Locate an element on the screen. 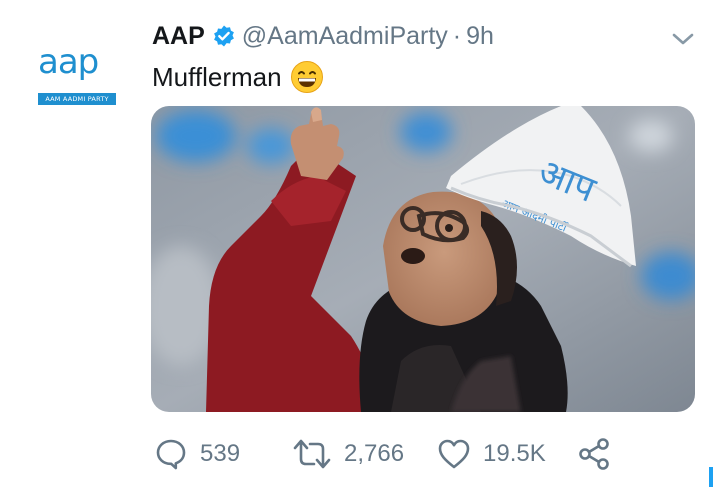 This screenshot has width=716, height=487. like-button: 19.5K is located at coordinates (491, 454).